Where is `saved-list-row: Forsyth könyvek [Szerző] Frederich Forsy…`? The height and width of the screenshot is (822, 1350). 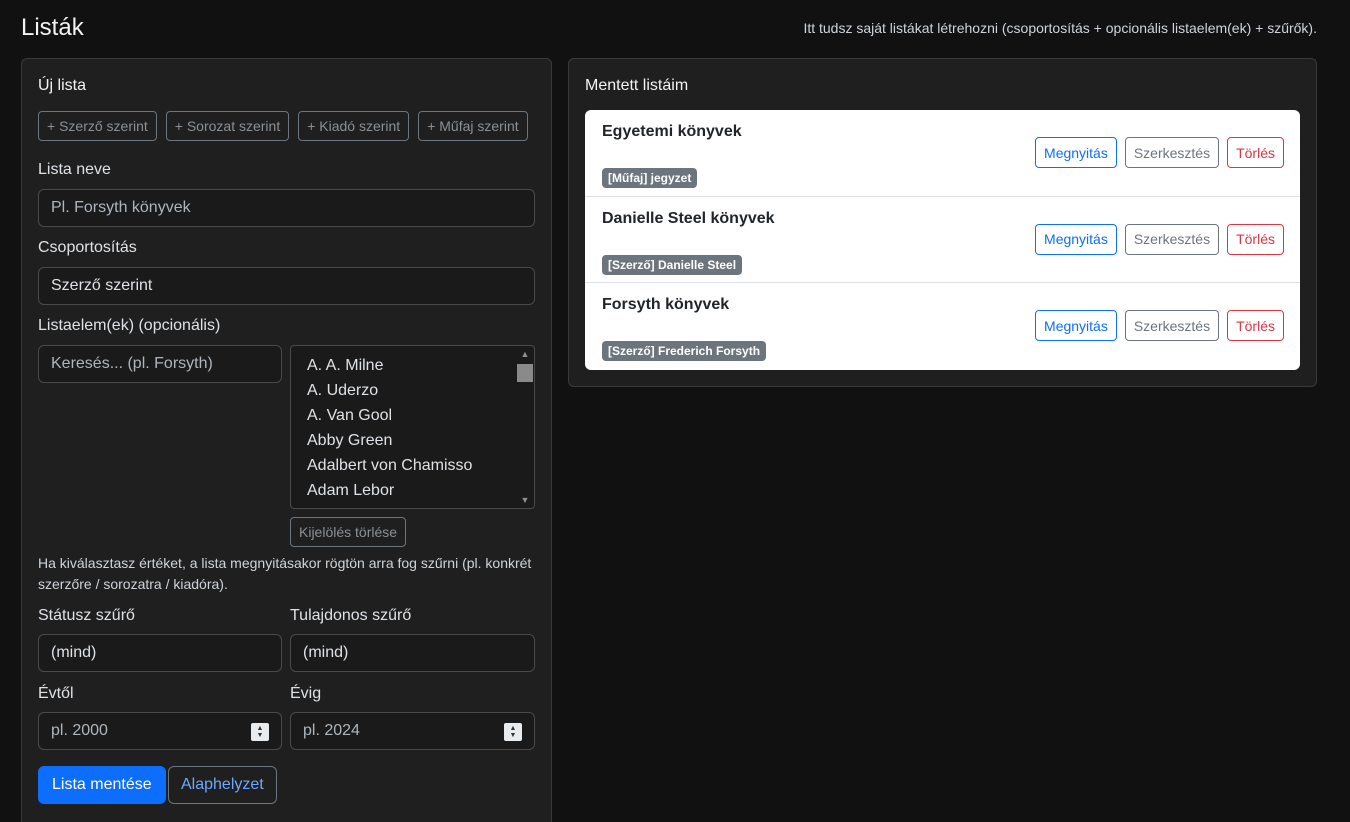 saved-list-row: Forsyth könyvek [Szerző] Frederich Forsy… is located at coordinates (942, 326).